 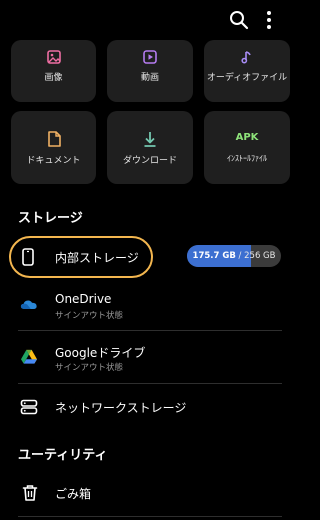 I want to click on category-label: ダウンロード, so click(x=149, y=161).